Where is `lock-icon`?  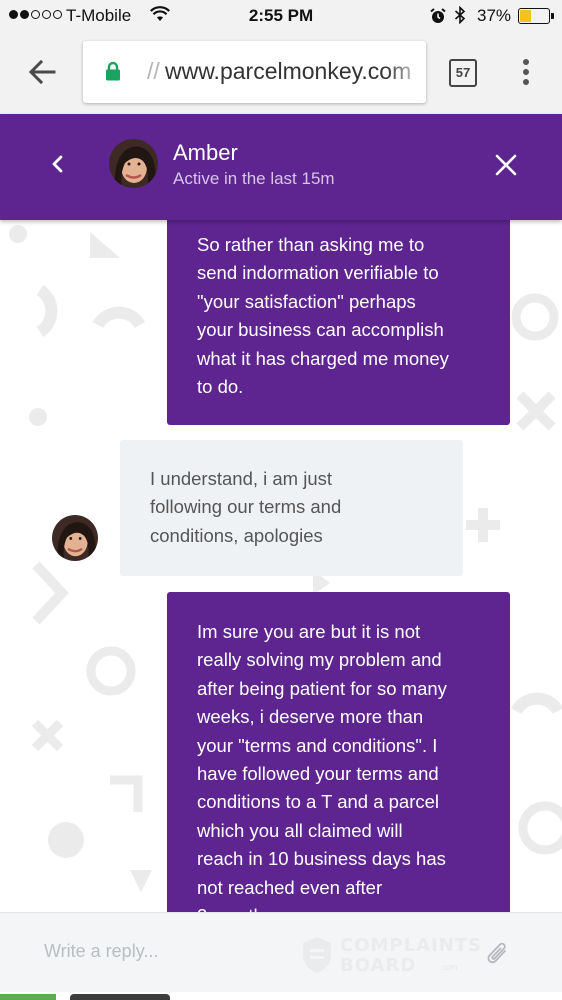 lock-icon is located at coordinates (113, 71).